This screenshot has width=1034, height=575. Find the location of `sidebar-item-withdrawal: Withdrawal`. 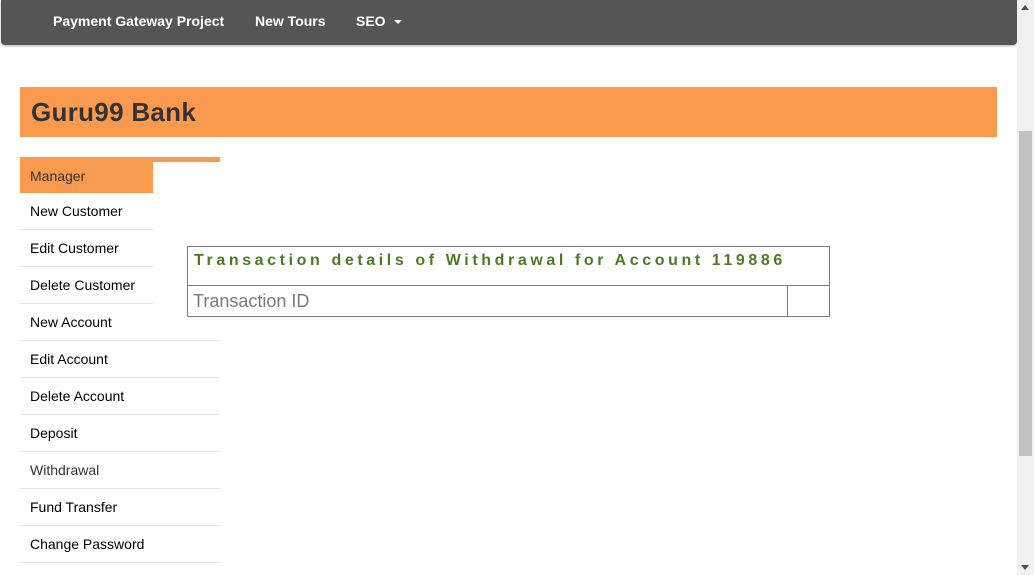

sidebar-item-withdrawal: Withdrawal is located at coordinates (120, 470).